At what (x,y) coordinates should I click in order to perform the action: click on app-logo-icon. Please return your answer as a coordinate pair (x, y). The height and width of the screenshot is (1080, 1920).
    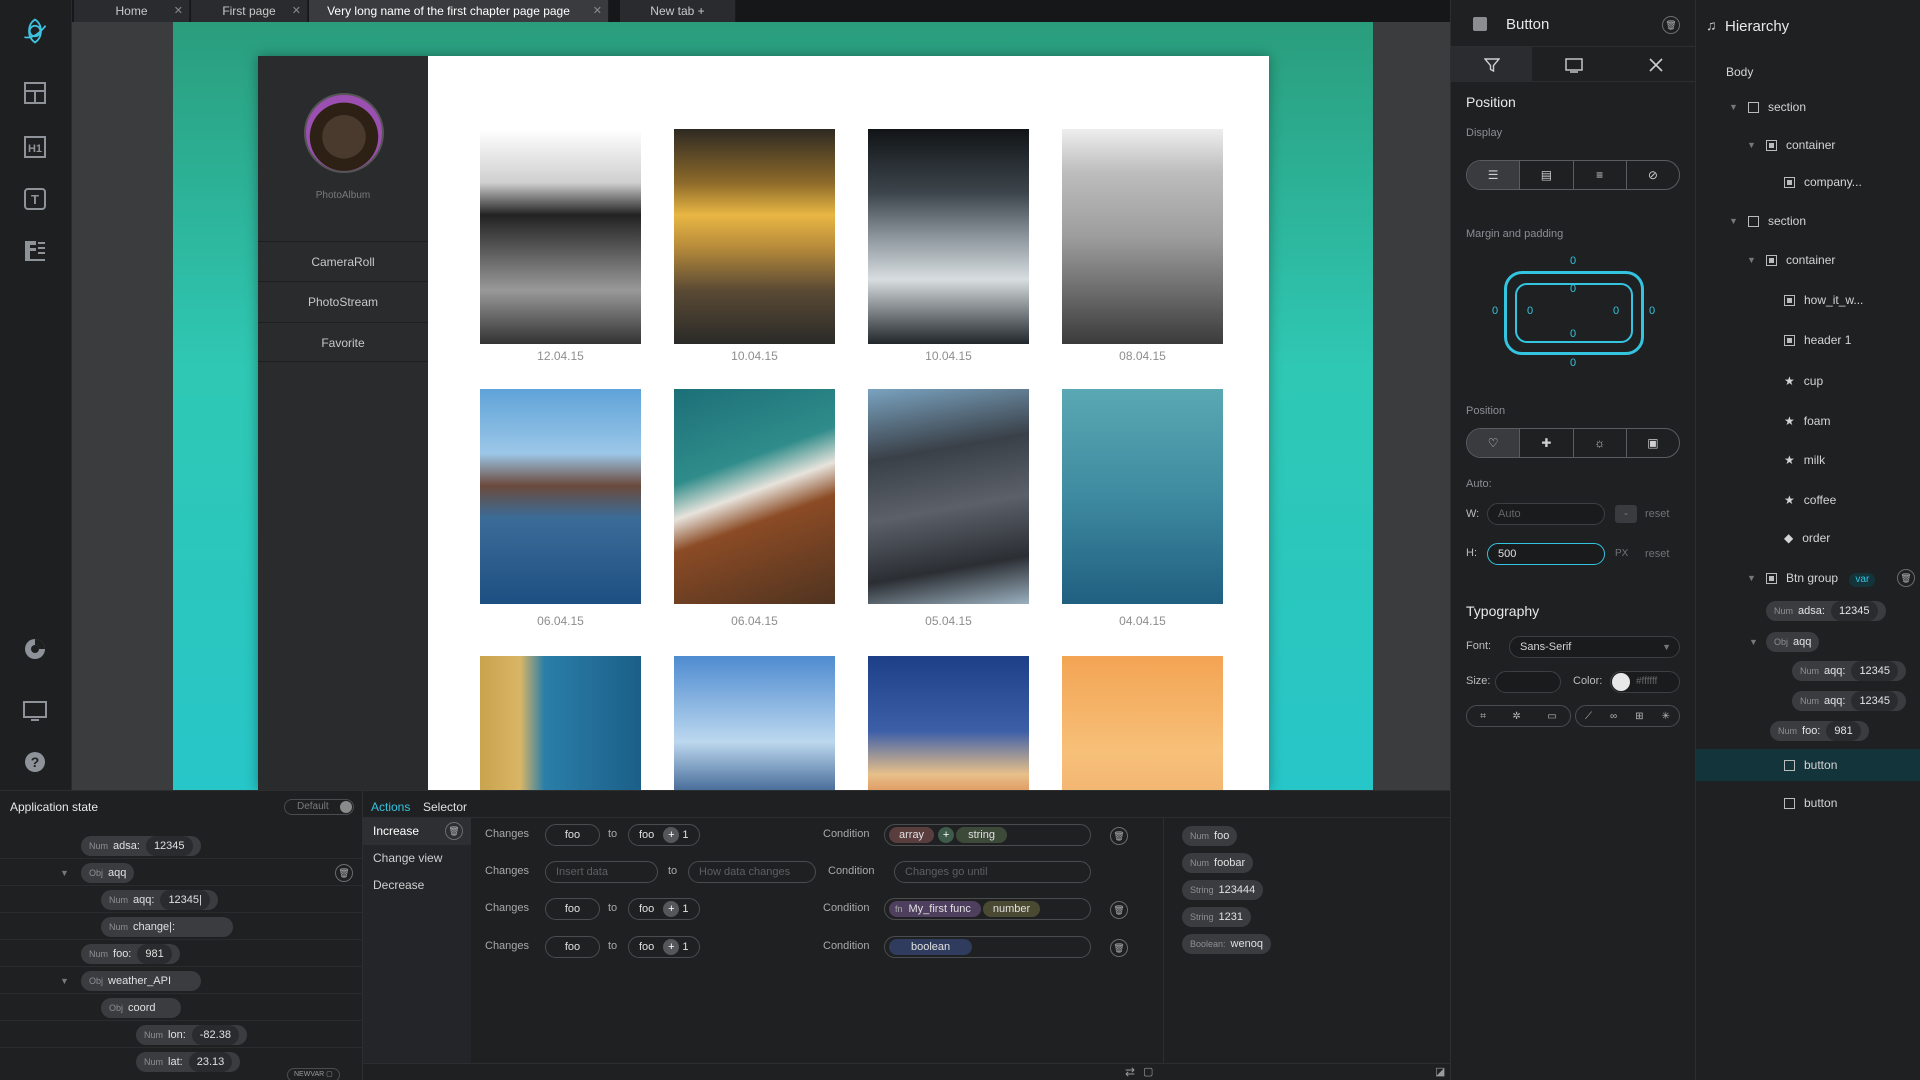
    Looking at the image, I should click on (35, 31).